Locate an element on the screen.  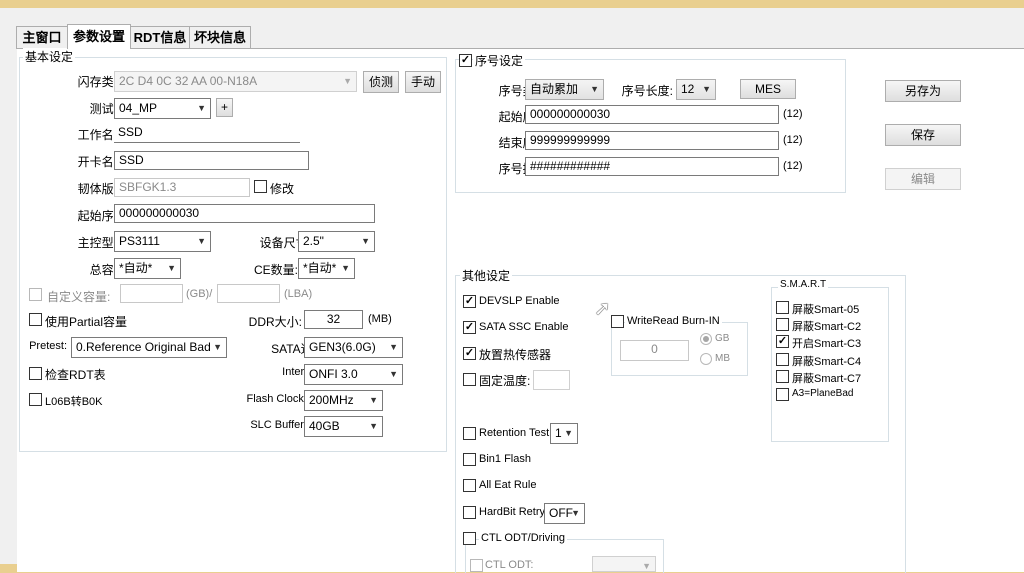
flash-type-select: 2C D4 0C 32 AA 00-N18A ▼ is located at coordinates (235, 81).